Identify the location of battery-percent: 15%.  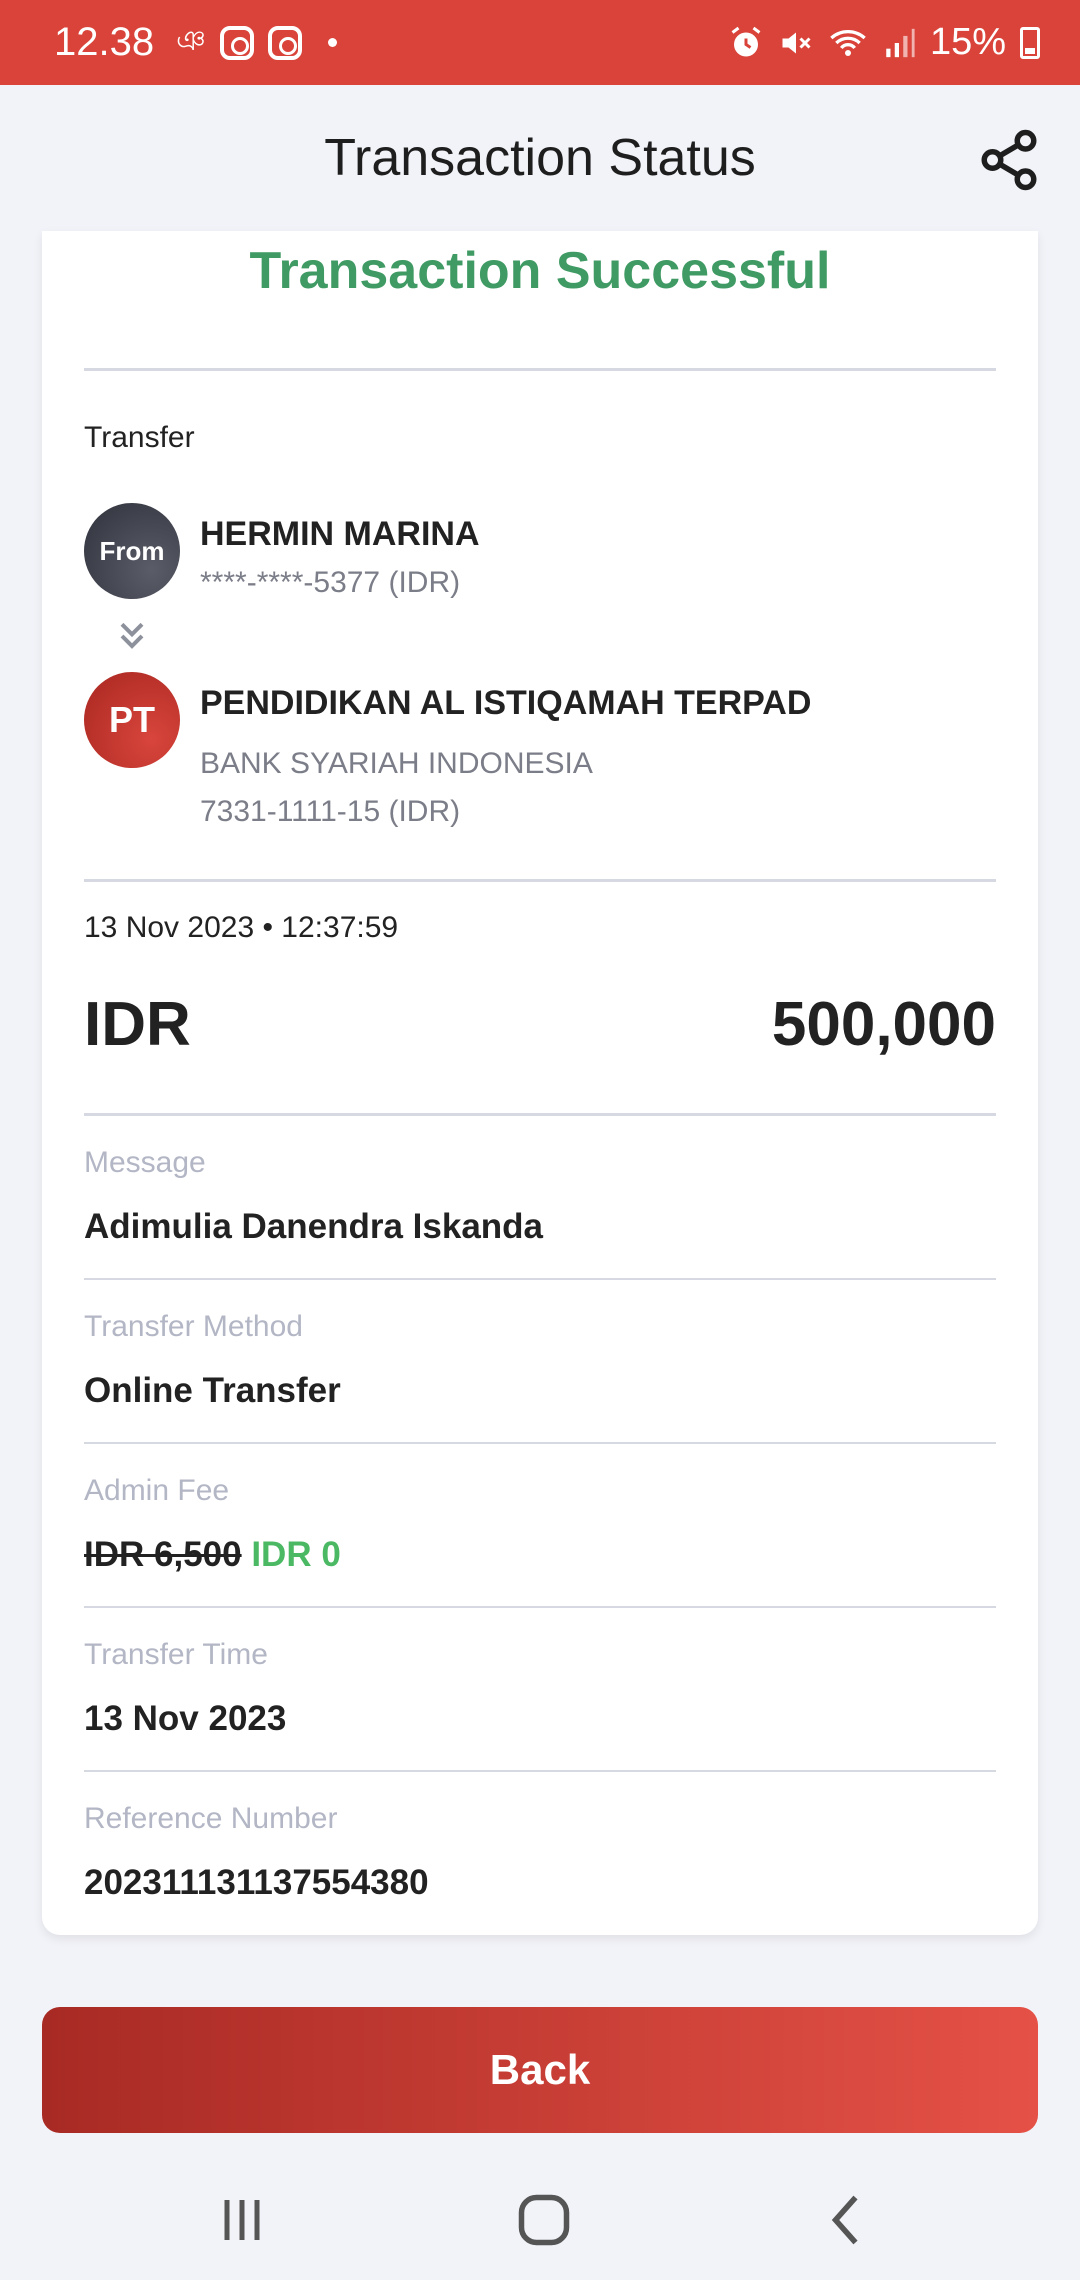
(967, 42).